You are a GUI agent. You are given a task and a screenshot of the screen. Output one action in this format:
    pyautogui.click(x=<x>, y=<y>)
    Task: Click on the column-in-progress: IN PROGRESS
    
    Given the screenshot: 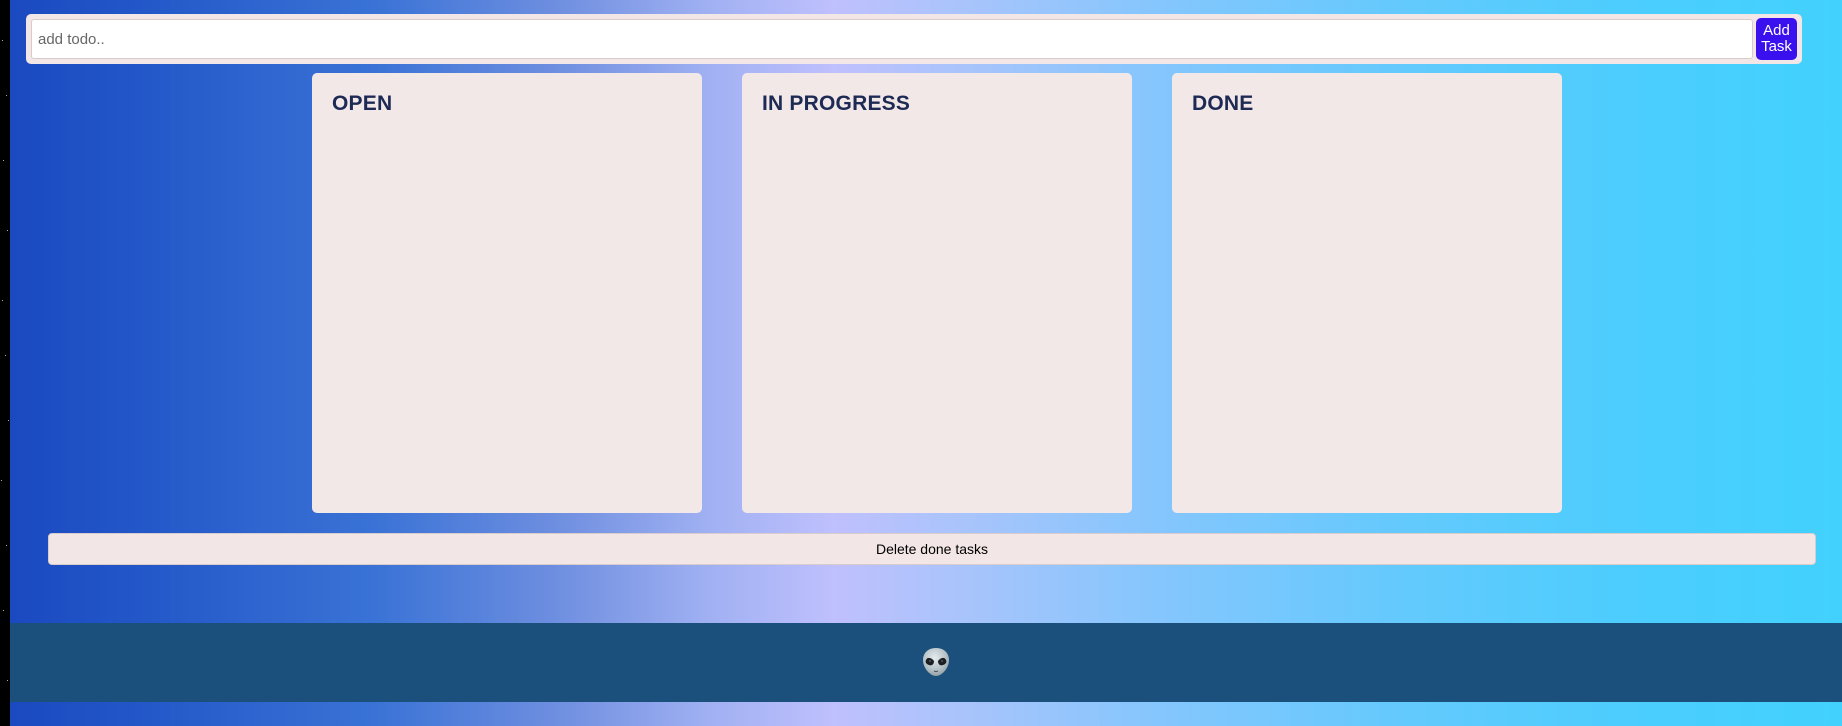 What is the action you would take?
    pyautogui.click(x=937, y=293)
    